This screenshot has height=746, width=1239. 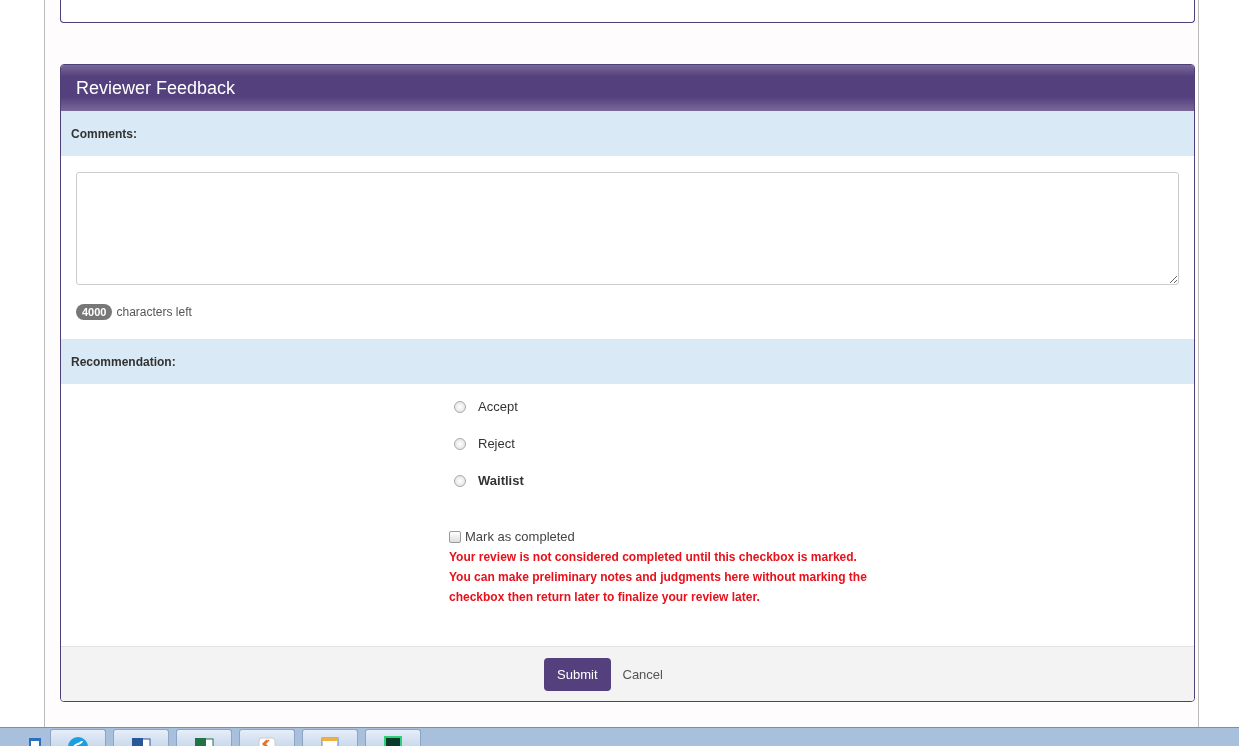 I want to click on warning-text: checkbox then return later to finalize your review later., so click(x=605, y=597).